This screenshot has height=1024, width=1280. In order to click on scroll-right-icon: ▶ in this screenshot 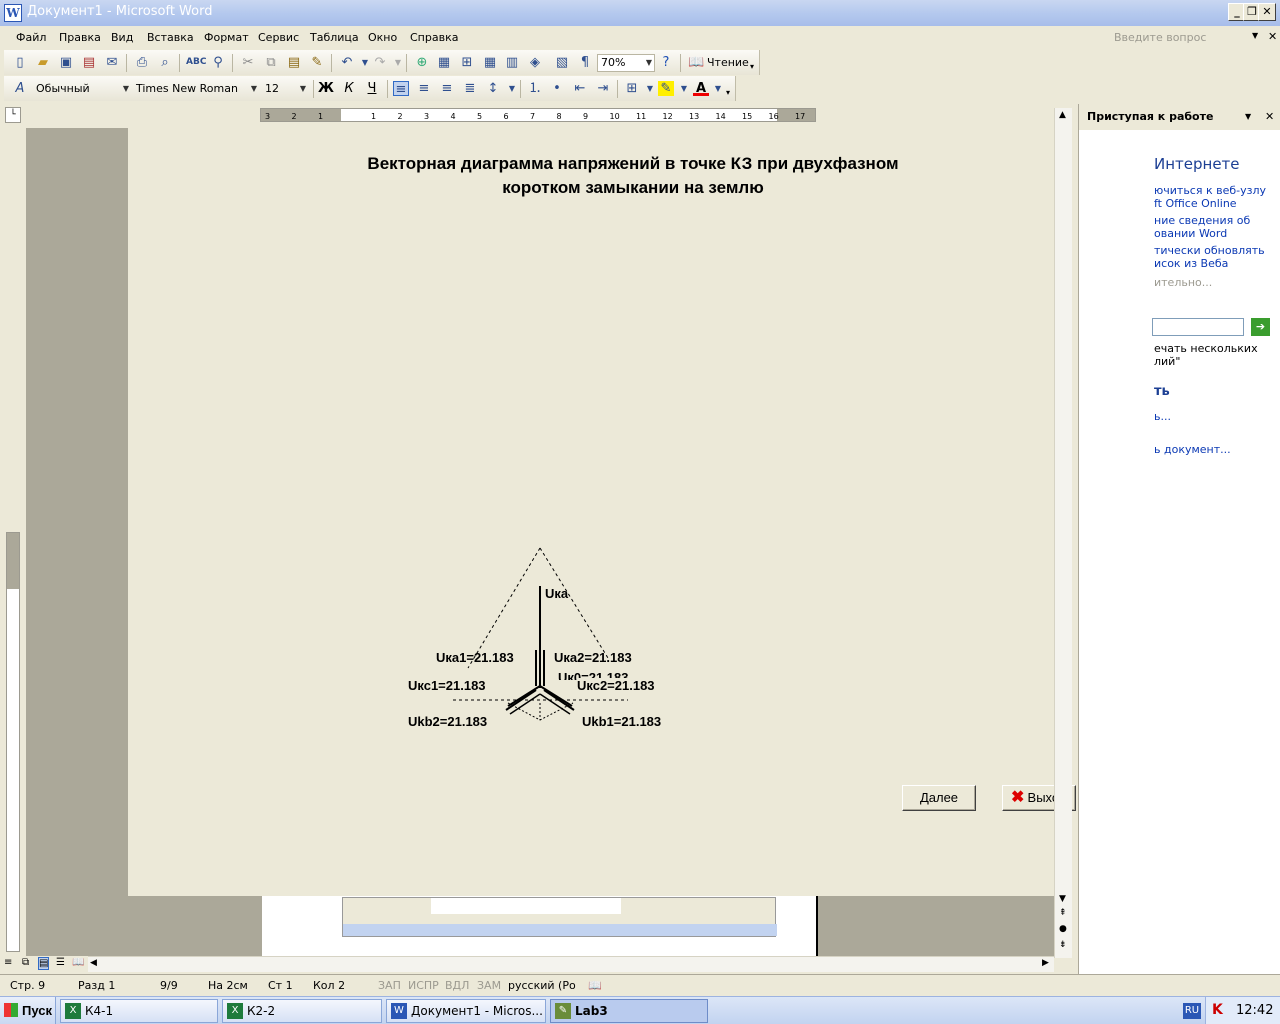, I will do `click(1045, 963)`.